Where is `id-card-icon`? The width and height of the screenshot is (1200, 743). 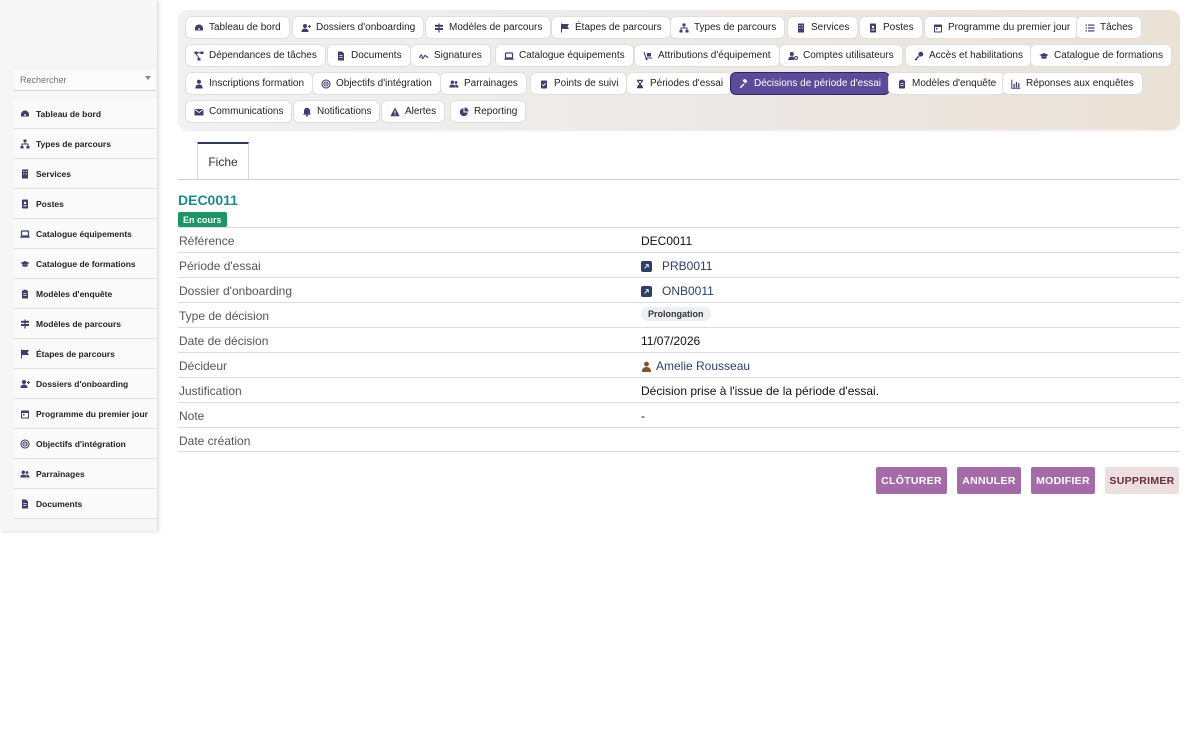 id-card-icon is located at coordinates (25, 204).